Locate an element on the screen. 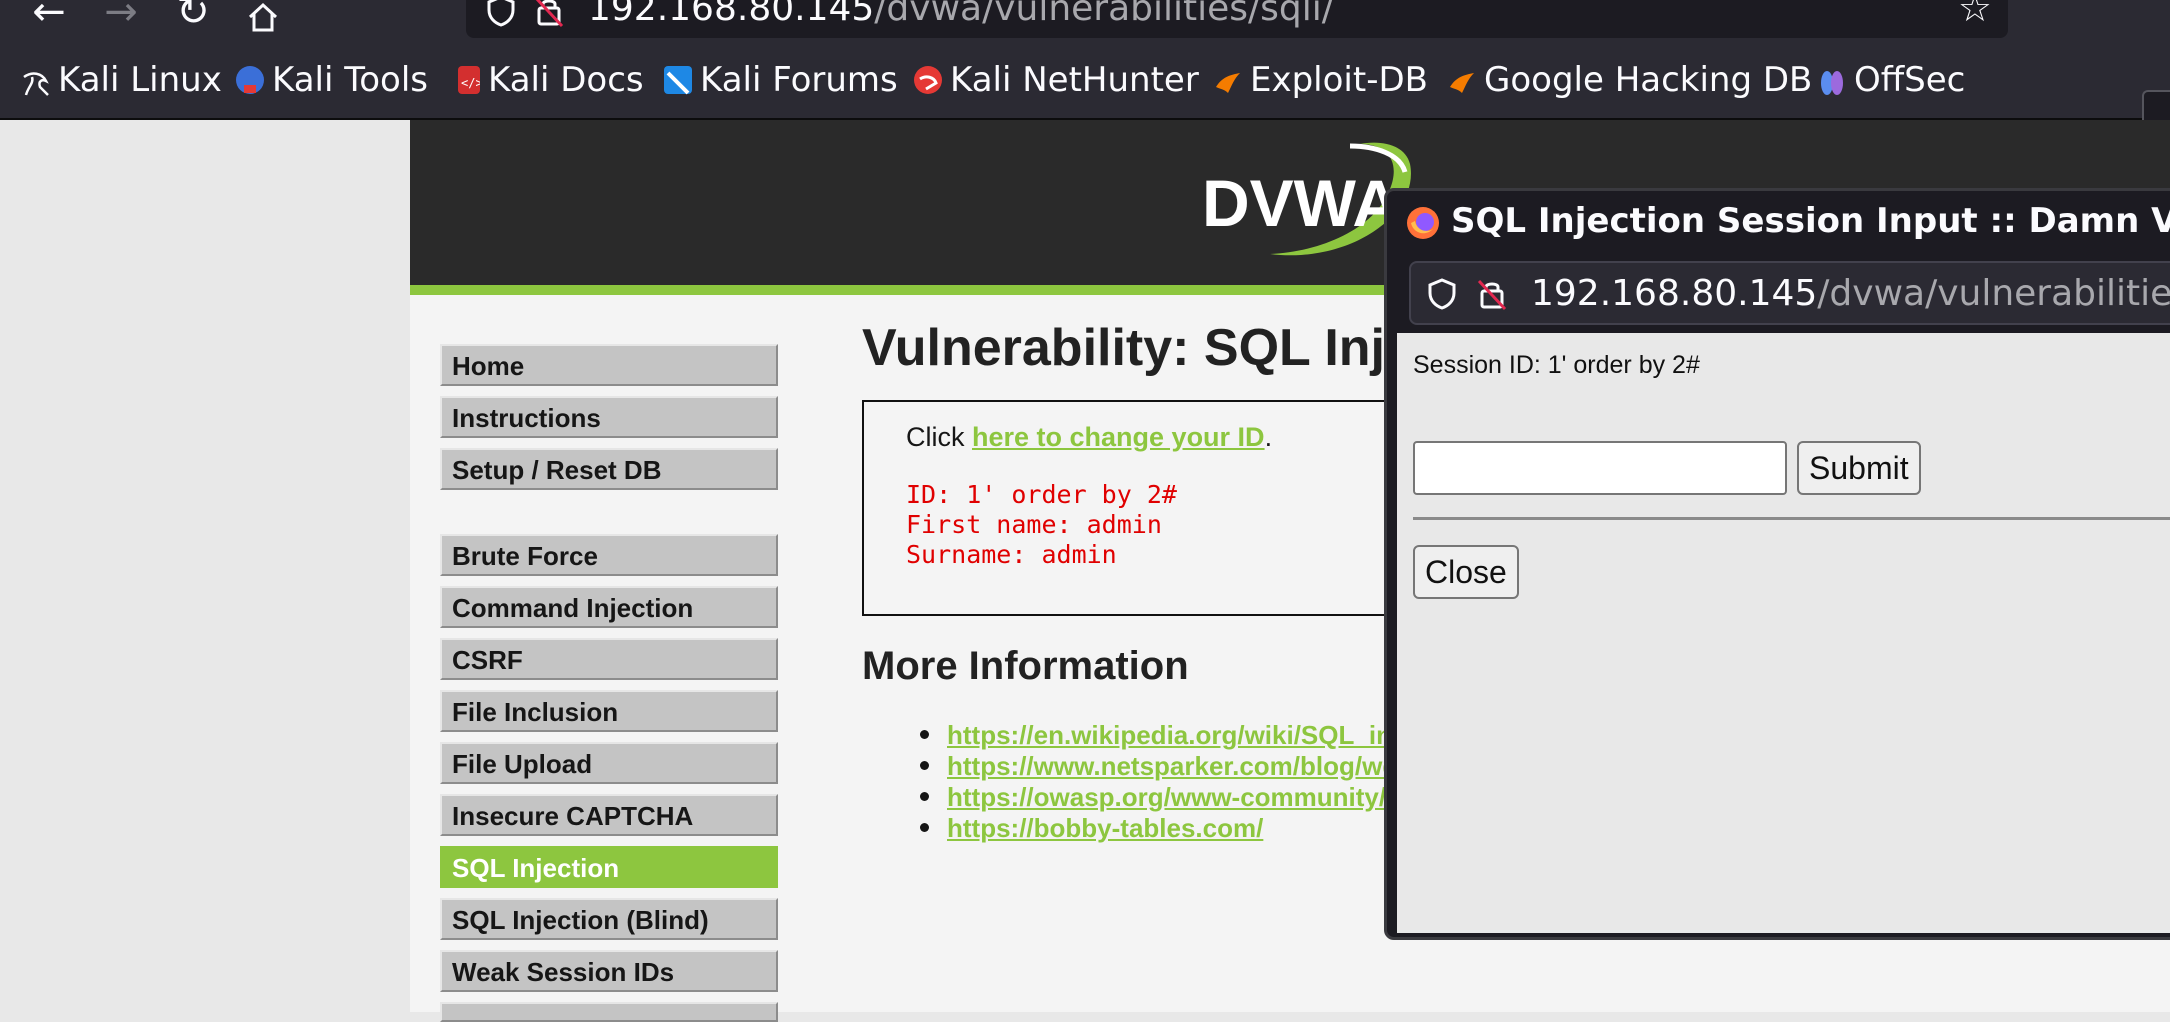 Image resolution: width=2170 pixels, height=1022 pixels. menu-file-inclusion: File Inclusion is located at coordinates (609, 711).